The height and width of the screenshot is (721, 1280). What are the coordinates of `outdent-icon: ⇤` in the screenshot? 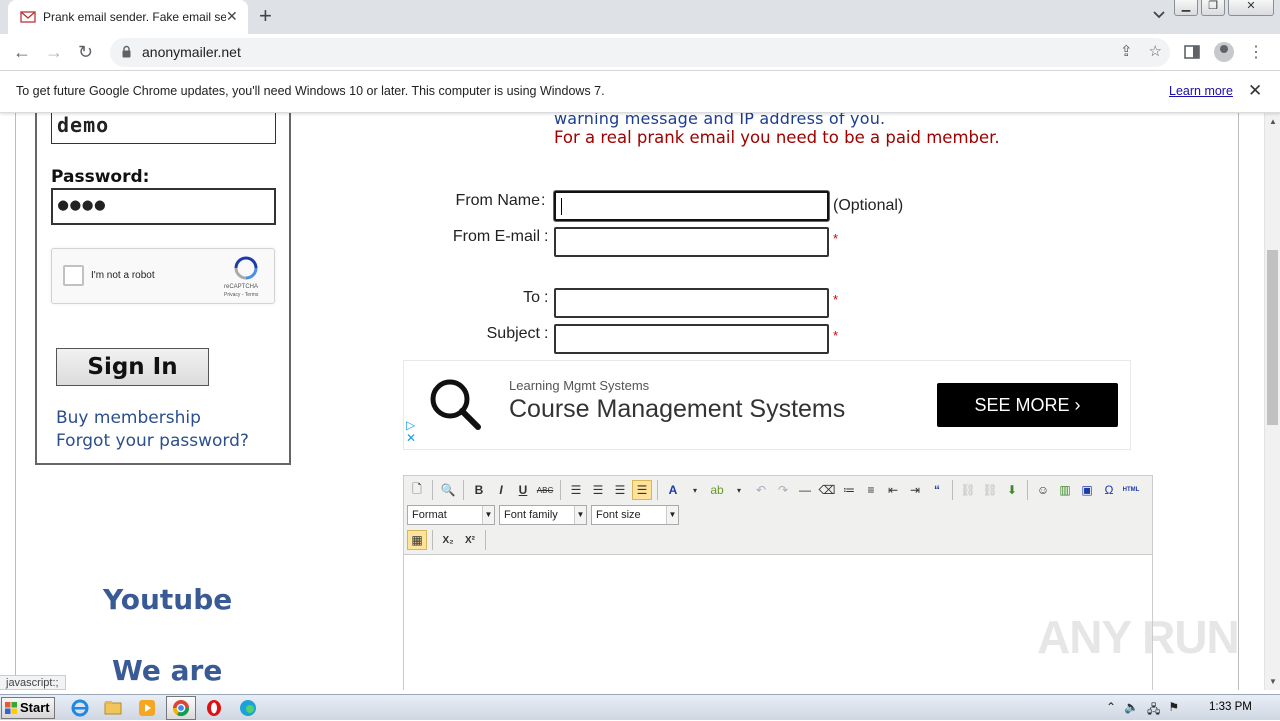 It's located at (893, 490).